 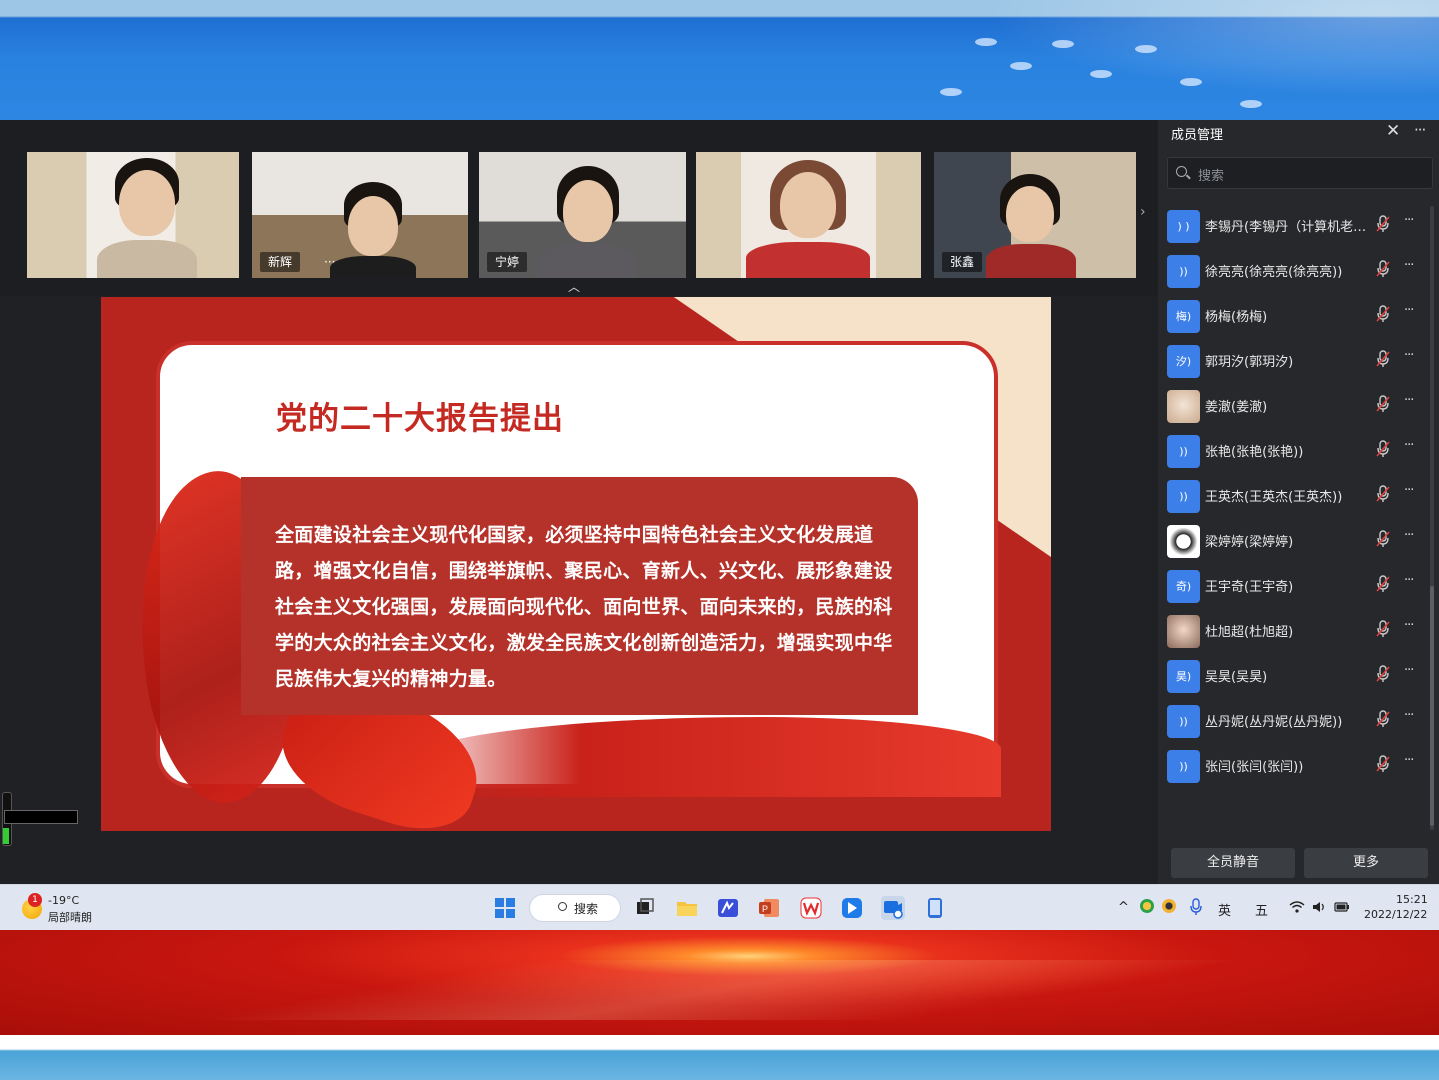 What do you see at coordinates (63, 908) in the screenshot?
I see `weather-widget: 1 -19°C 局部晴朗` at bounding box center [63, 908].